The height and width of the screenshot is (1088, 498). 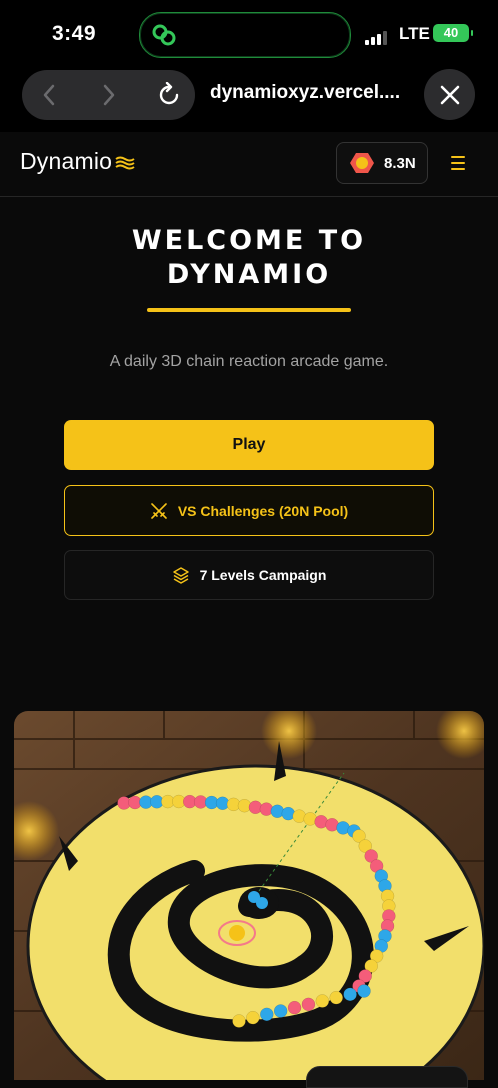 What do you see at coordinates (382, 163) in the screenshot?
I see `balance-badge: 8.3N` at bounding box center [382, 163].